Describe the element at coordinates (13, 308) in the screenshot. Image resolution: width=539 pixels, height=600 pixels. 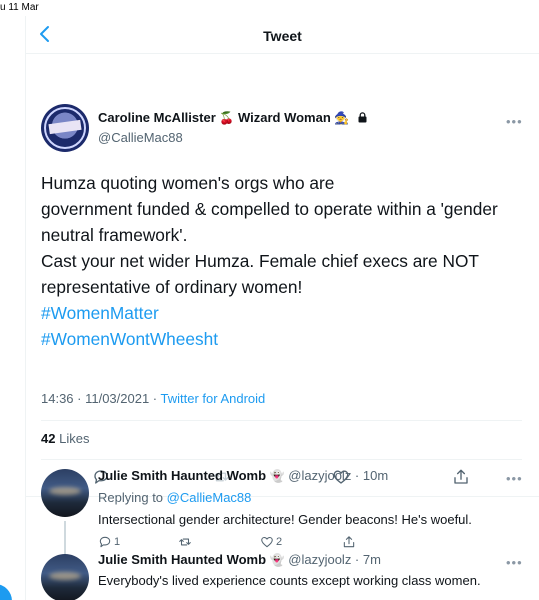
I see `left-sidebar-edge` at that location.